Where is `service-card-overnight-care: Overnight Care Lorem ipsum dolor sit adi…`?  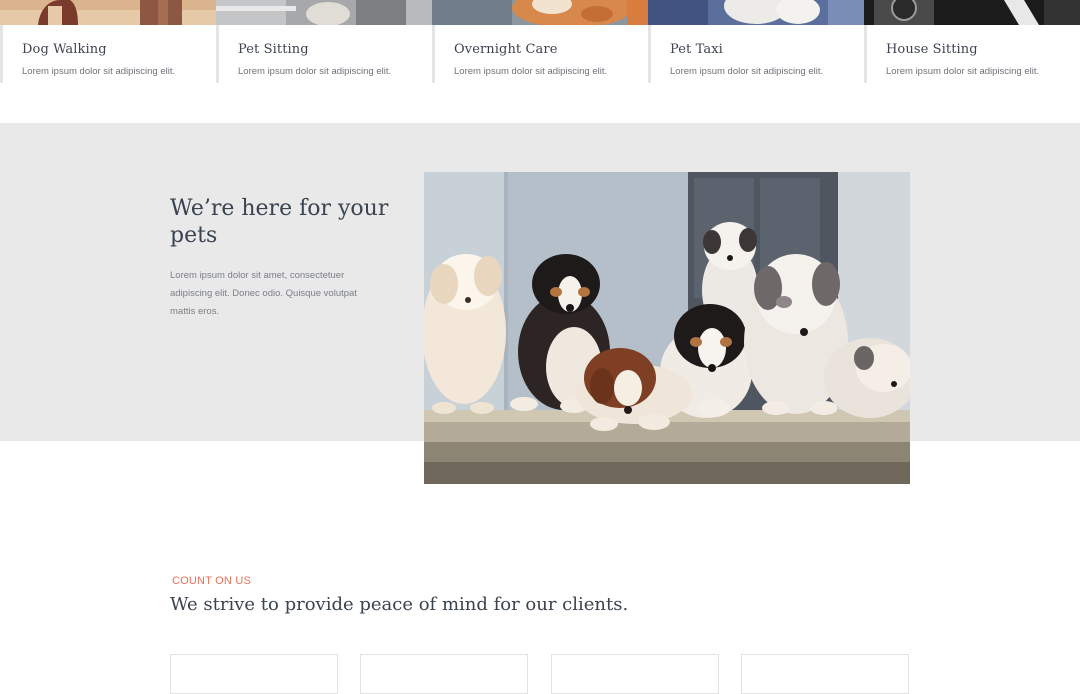
service-card-overnight-care: Overnight Care Lorem ipsum dolor sit adi… is located at coordinates (540, 41).